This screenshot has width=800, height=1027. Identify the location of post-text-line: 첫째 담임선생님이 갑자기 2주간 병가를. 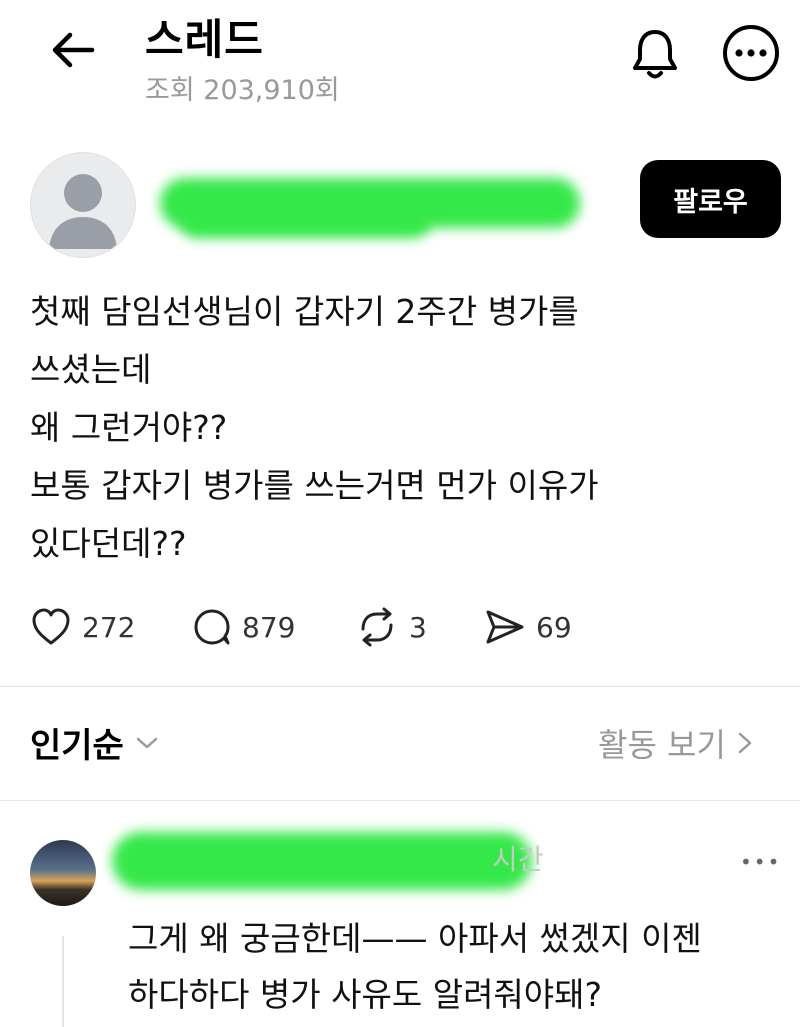
(304, 311).